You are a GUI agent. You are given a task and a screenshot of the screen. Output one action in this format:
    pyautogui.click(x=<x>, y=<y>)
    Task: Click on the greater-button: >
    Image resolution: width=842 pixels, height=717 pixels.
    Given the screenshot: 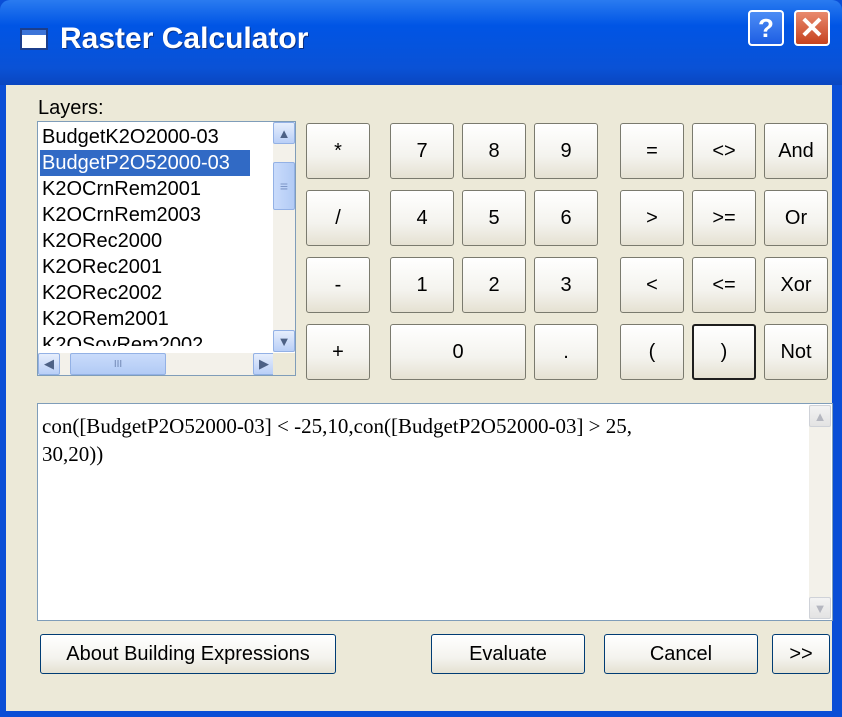 What is the action you would take?
    pyautogui.click(x=652, y=218)
    